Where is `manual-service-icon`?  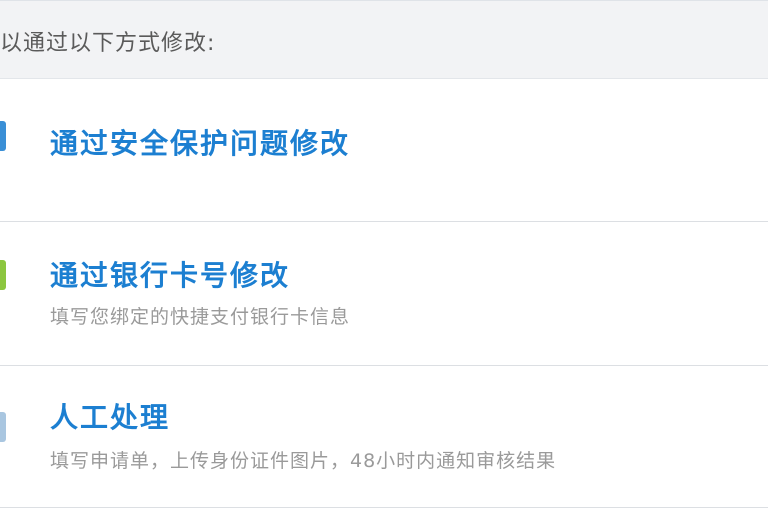 manual-service-icon is located at coordinates (3, 427).